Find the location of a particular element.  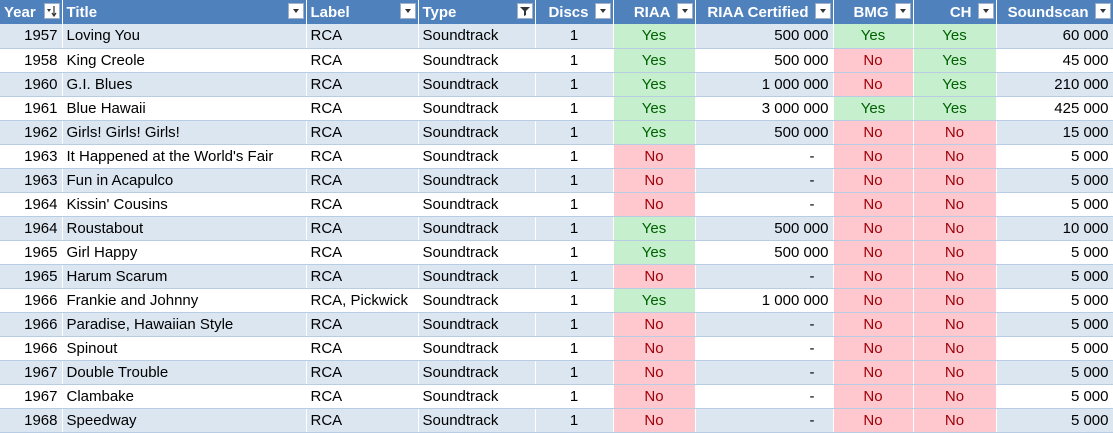

cell-title: Girls! Girls! Girls! is located at coordinates (184, 132).